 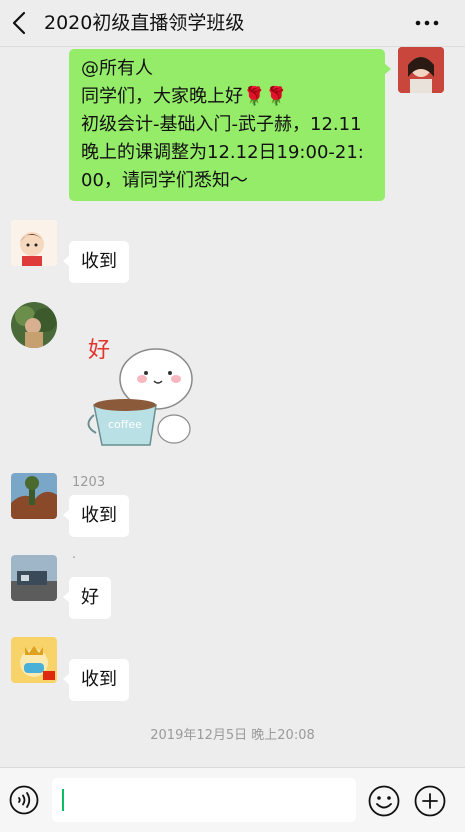 What do you see at coordinates (184, 96) in the screenshot?
I see `message-line: 同学们，大家晚上好🌹🌹` at bounding box center [184, 96].